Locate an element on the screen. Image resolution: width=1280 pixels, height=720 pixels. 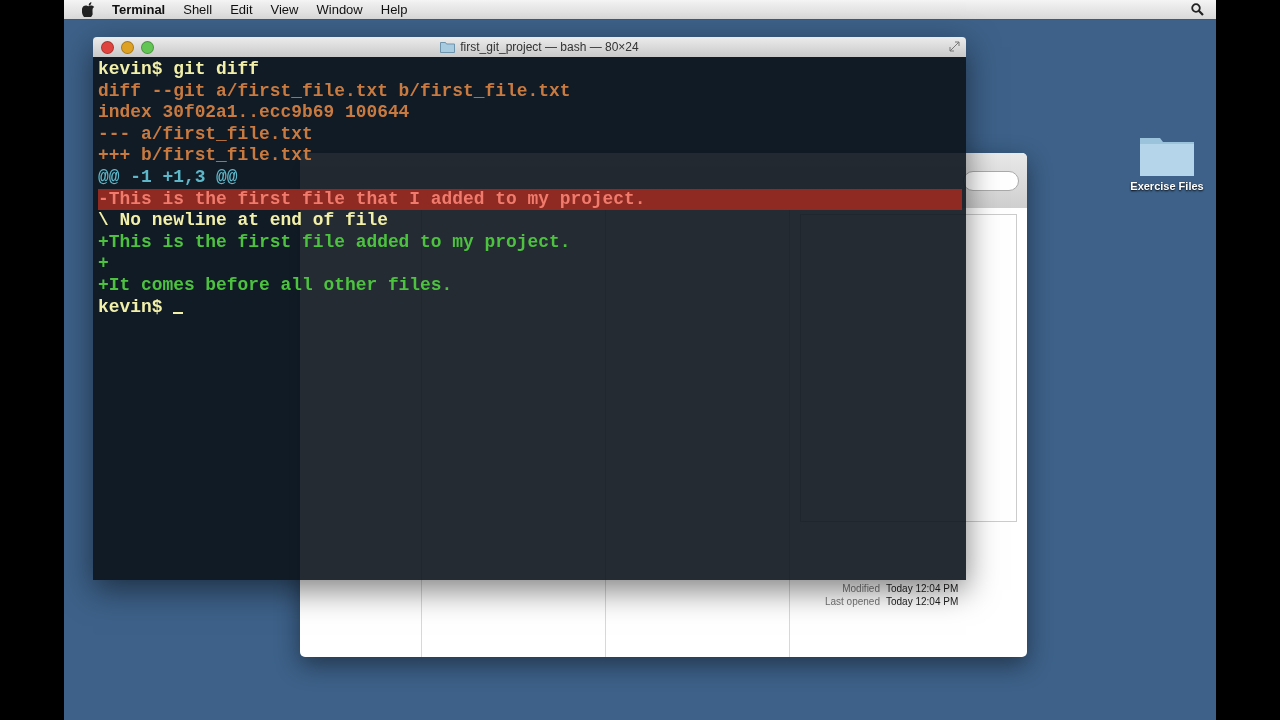
terminal-line: + is located at coordinates (103, 264).